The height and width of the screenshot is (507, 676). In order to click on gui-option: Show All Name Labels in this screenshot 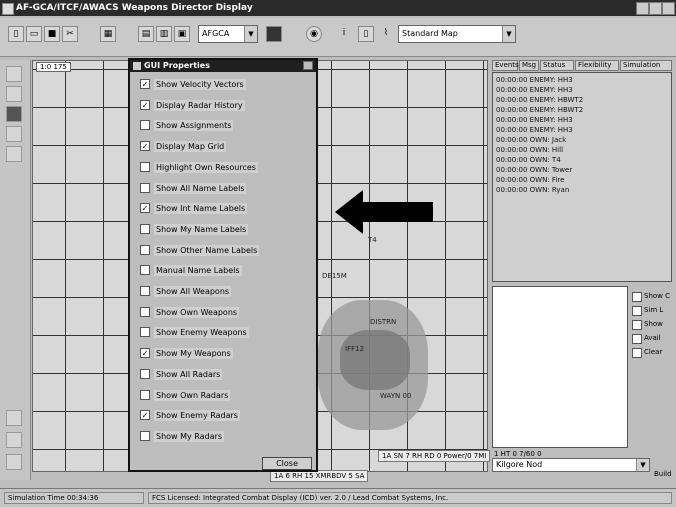, I will do `click(228, 189)`.